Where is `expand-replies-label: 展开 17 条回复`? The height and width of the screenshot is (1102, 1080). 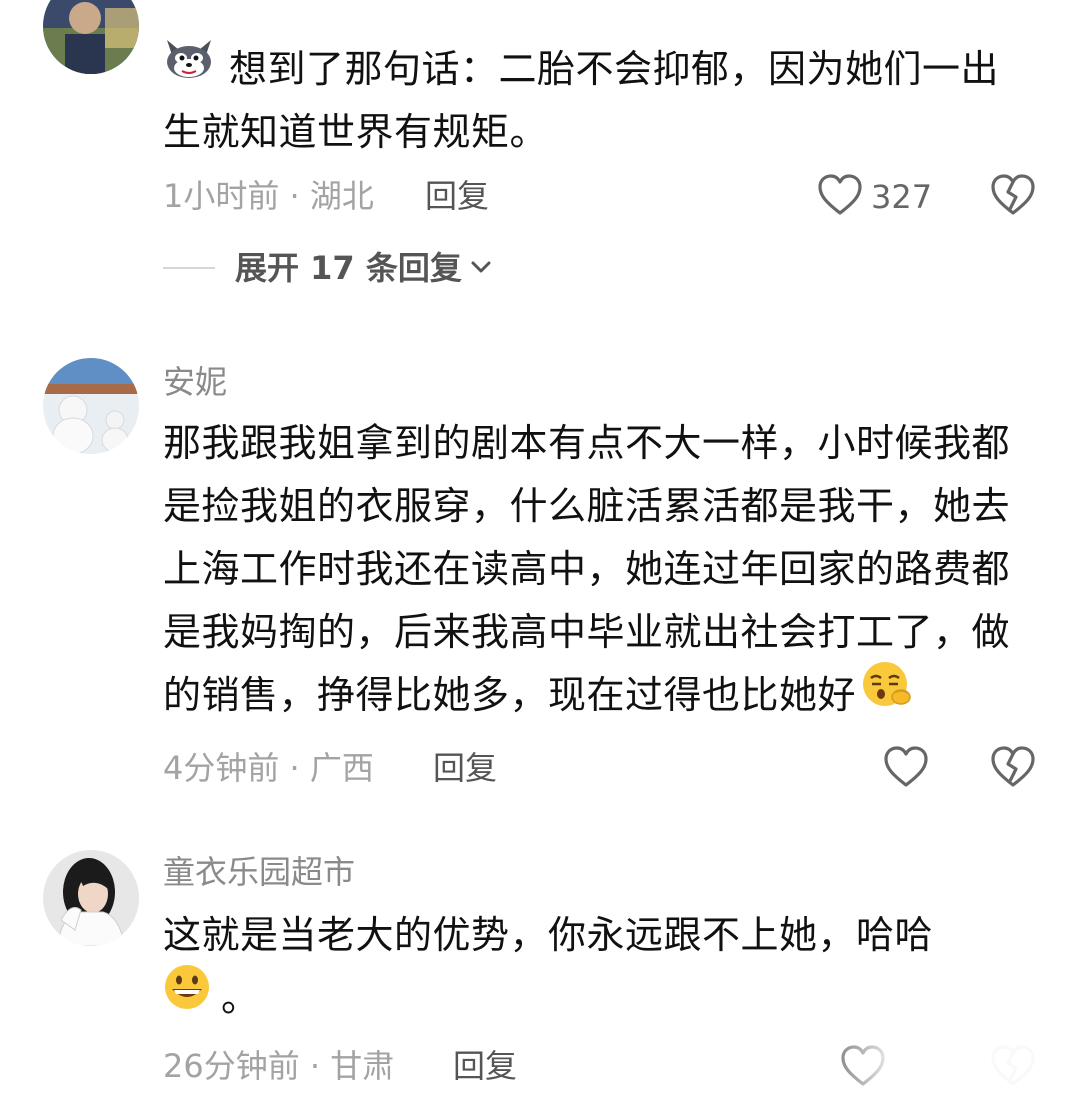 expand-replies-label: 展开 17 条回复 is located at coordinates (348, 268).